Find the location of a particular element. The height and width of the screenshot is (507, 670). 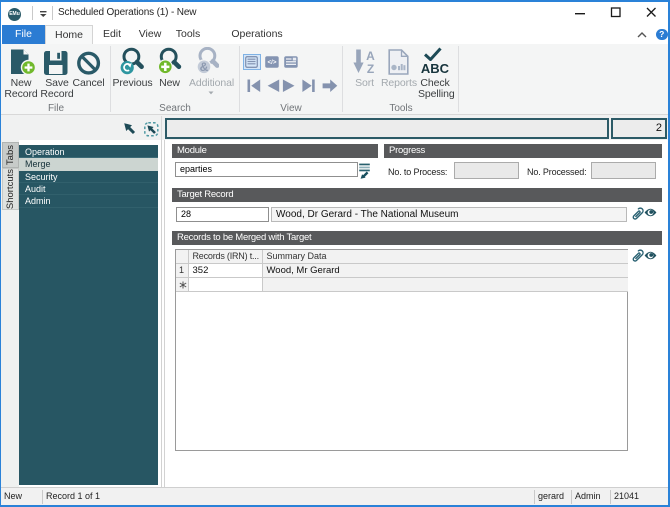

svg-text: A is located at coordinates (370, 56).